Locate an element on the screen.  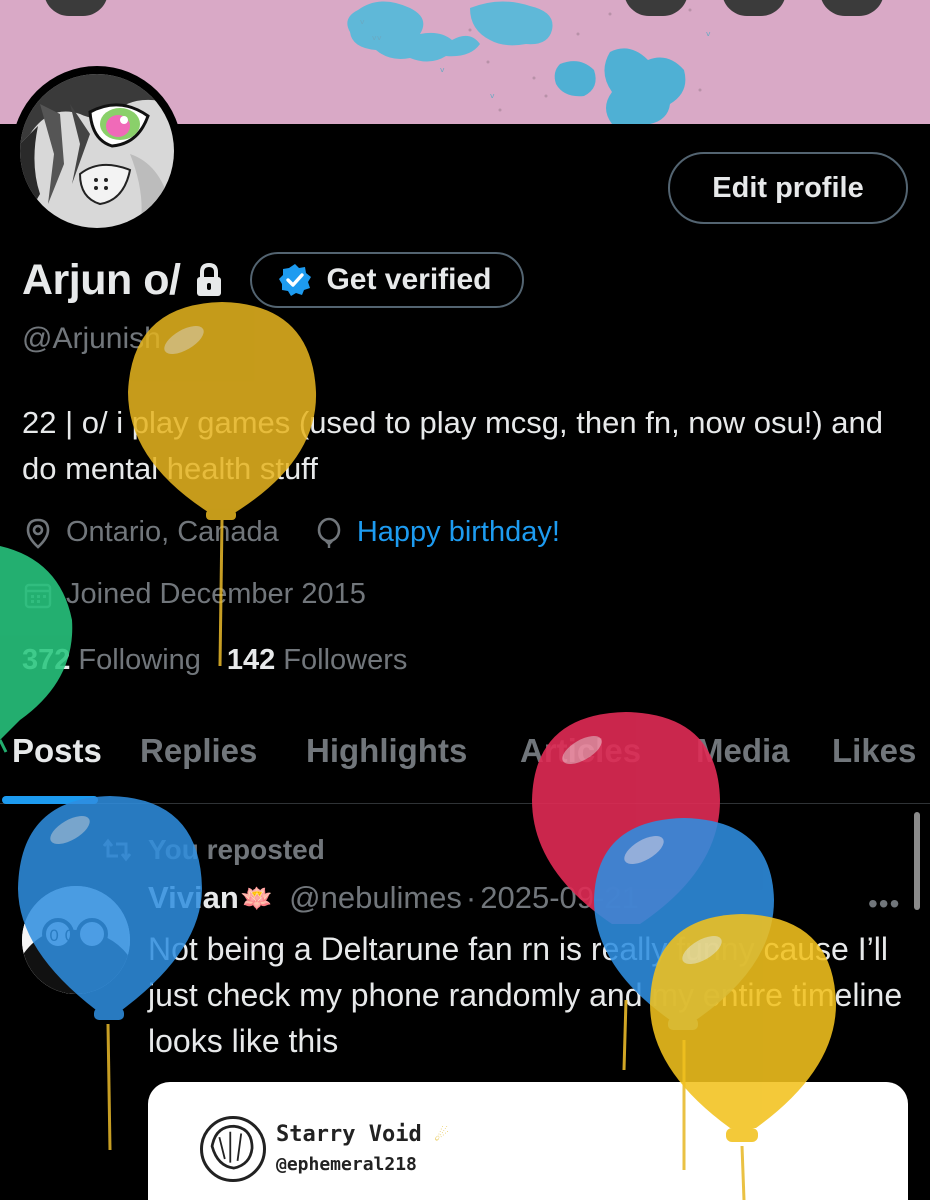
following-link: 372 Following is located at coordinates (111, 660).